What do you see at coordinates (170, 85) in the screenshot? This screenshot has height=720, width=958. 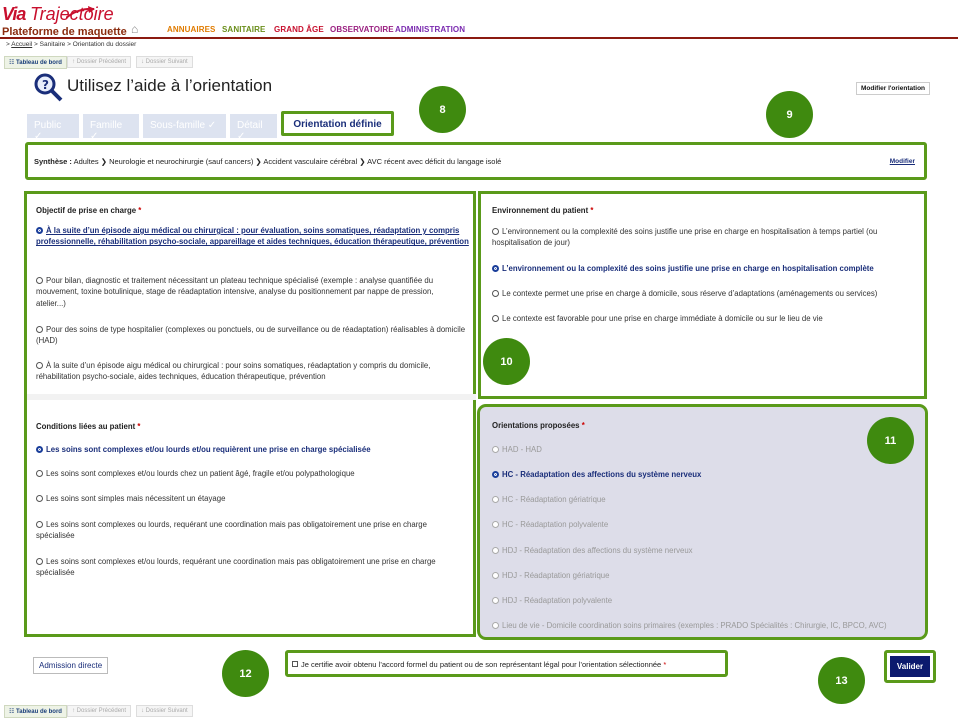 I see `page-title: Utilisez l’aide à l’orientation` at bounding box center [170, 85].